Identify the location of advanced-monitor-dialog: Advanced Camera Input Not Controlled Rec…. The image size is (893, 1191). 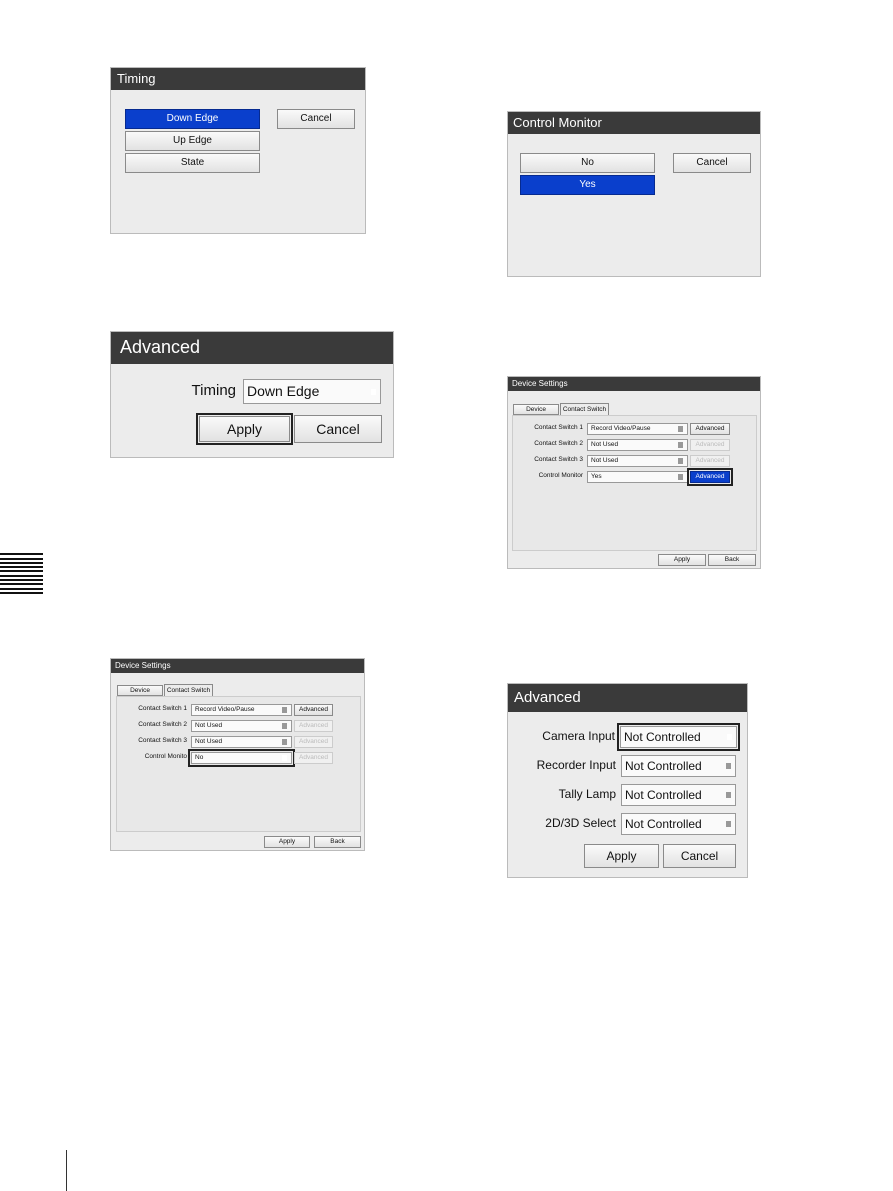
(627, 780).